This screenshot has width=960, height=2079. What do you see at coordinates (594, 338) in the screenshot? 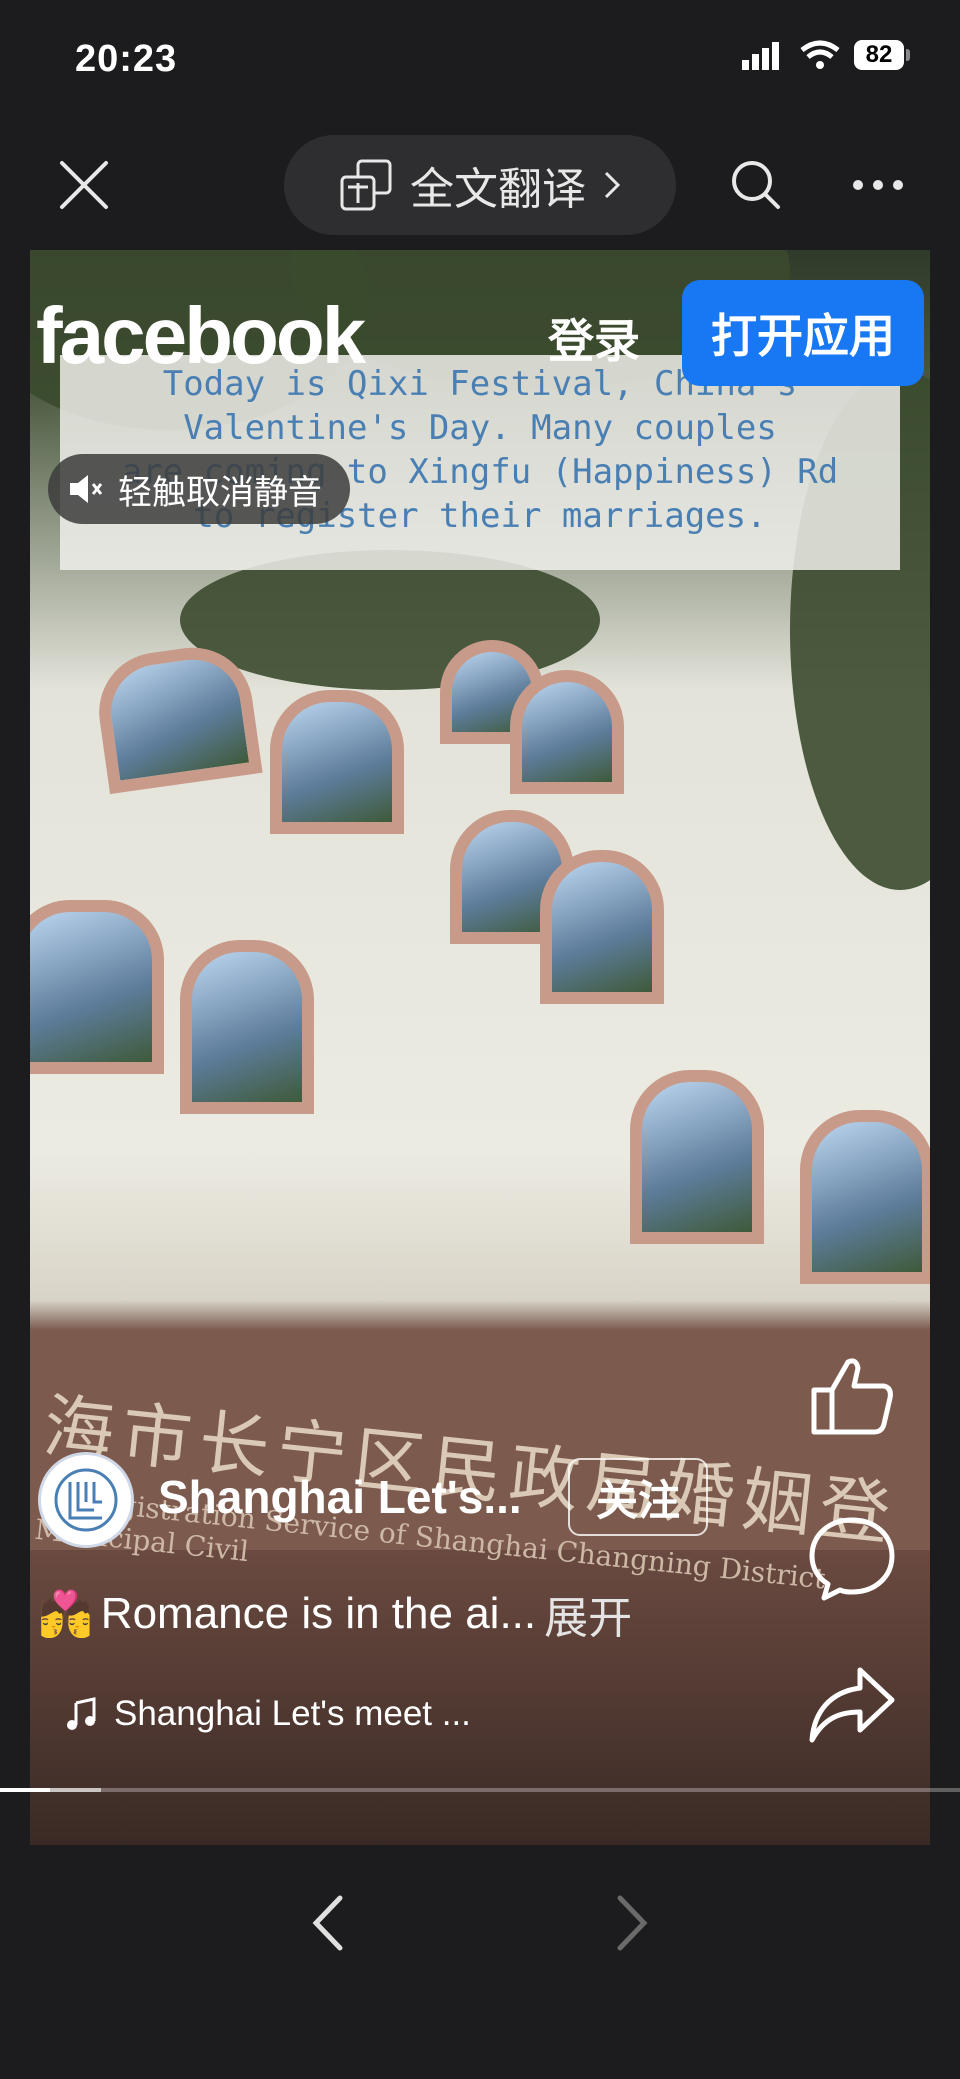
I see `login-button: 登录` at bounding box center [594, 338].